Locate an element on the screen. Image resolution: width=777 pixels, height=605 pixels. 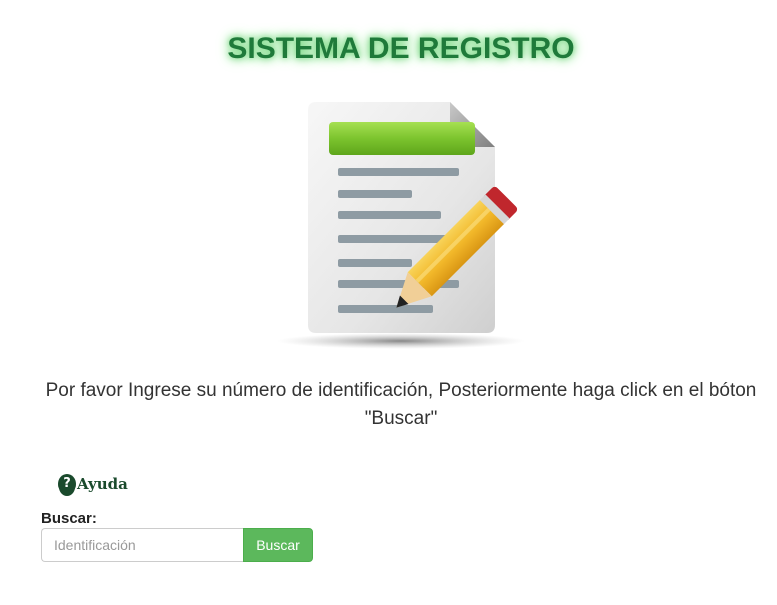
search-label: Buscar: is located at coordinates (69, 518).